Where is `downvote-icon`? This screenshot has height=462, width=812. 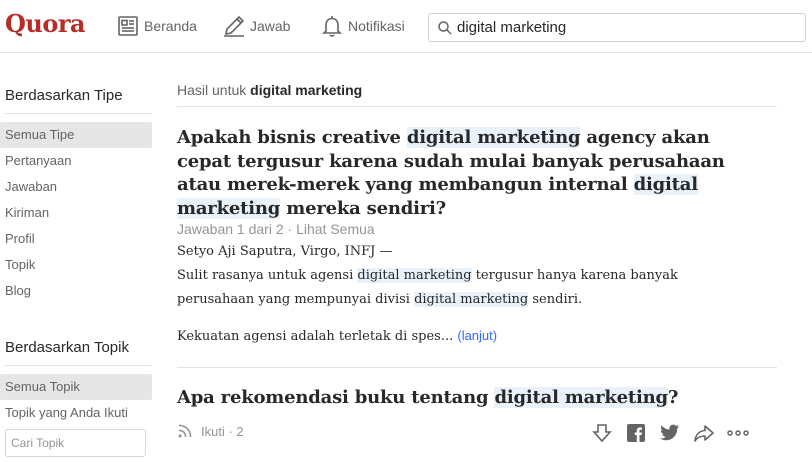 downvote-icon is located at coordinates (602, 433).